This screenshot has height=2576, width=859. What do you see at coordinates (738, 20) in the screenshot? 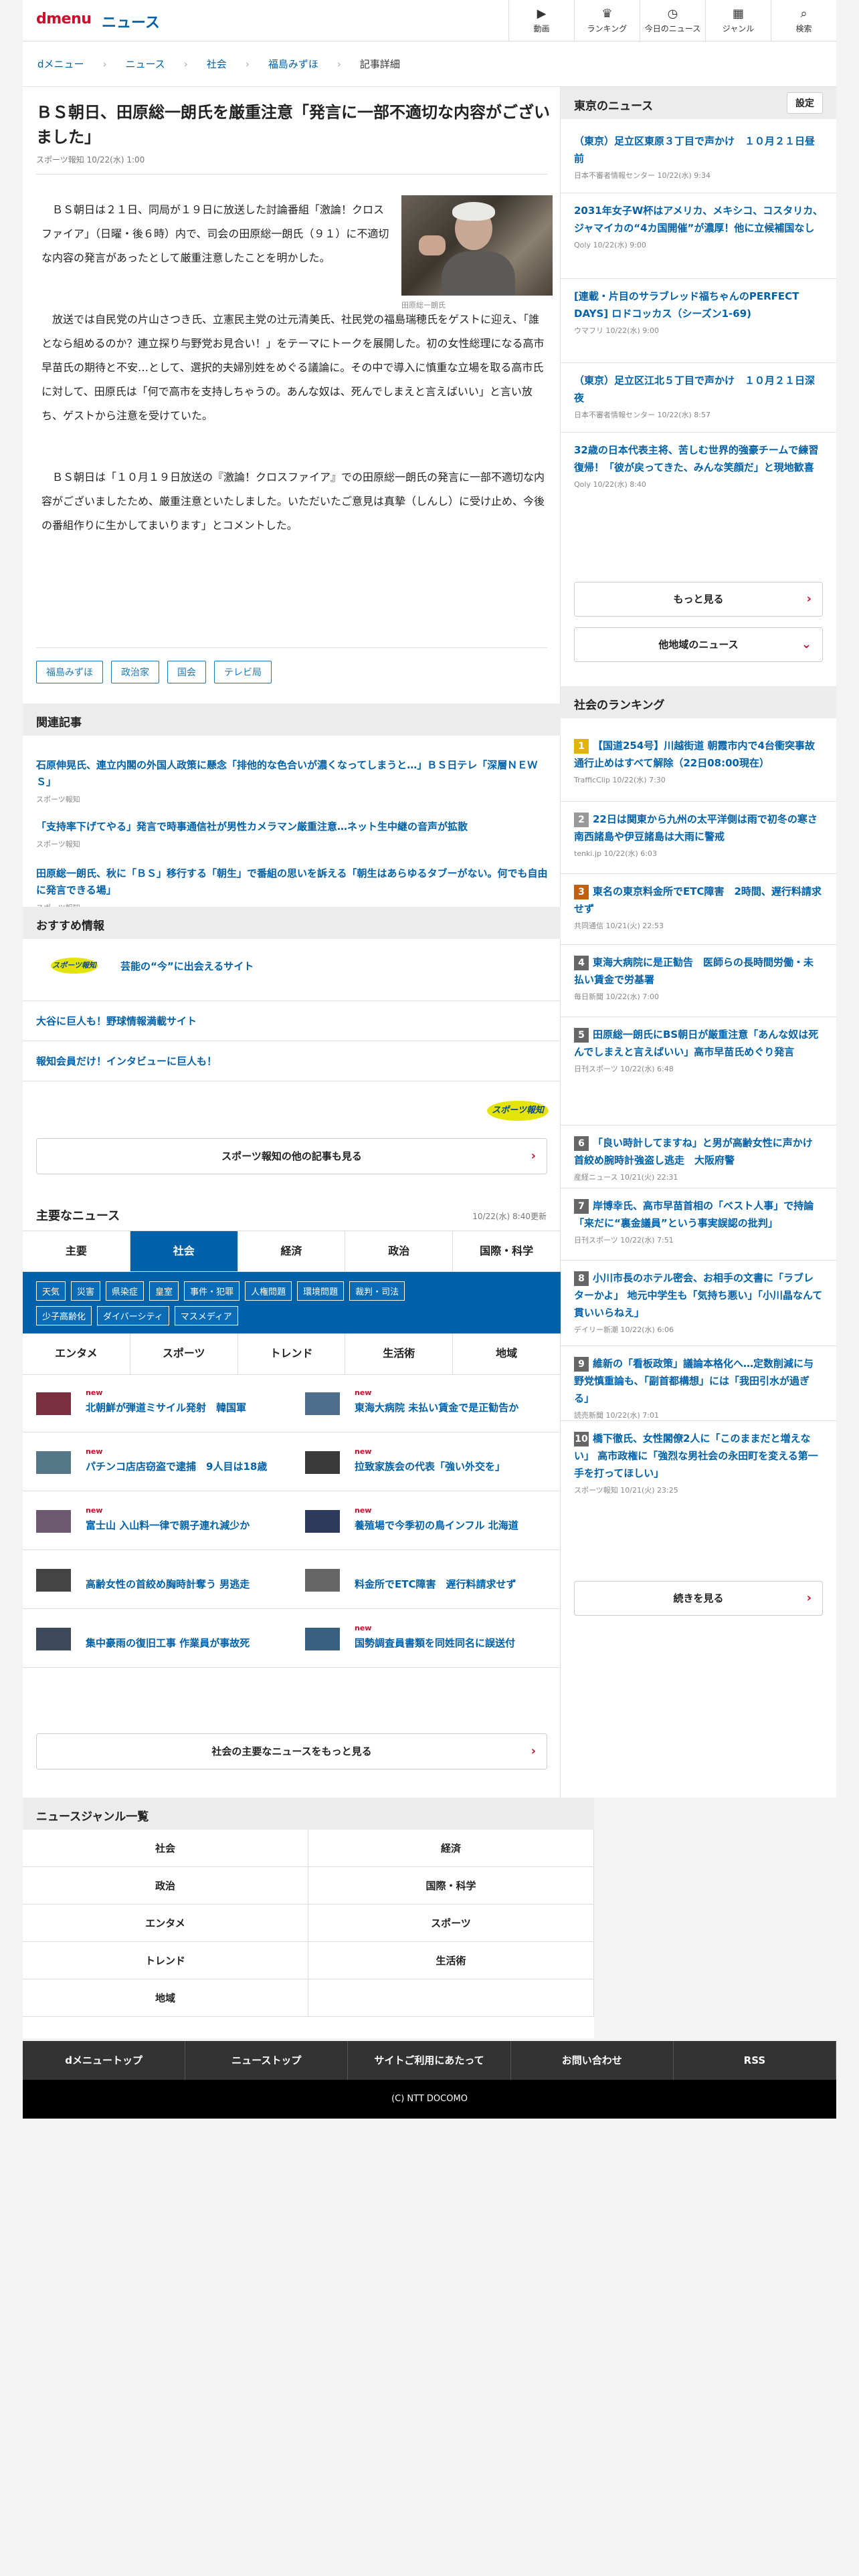
I see `header-nav-grid: ▦ ジャンル` at bounding box center [738, 20].